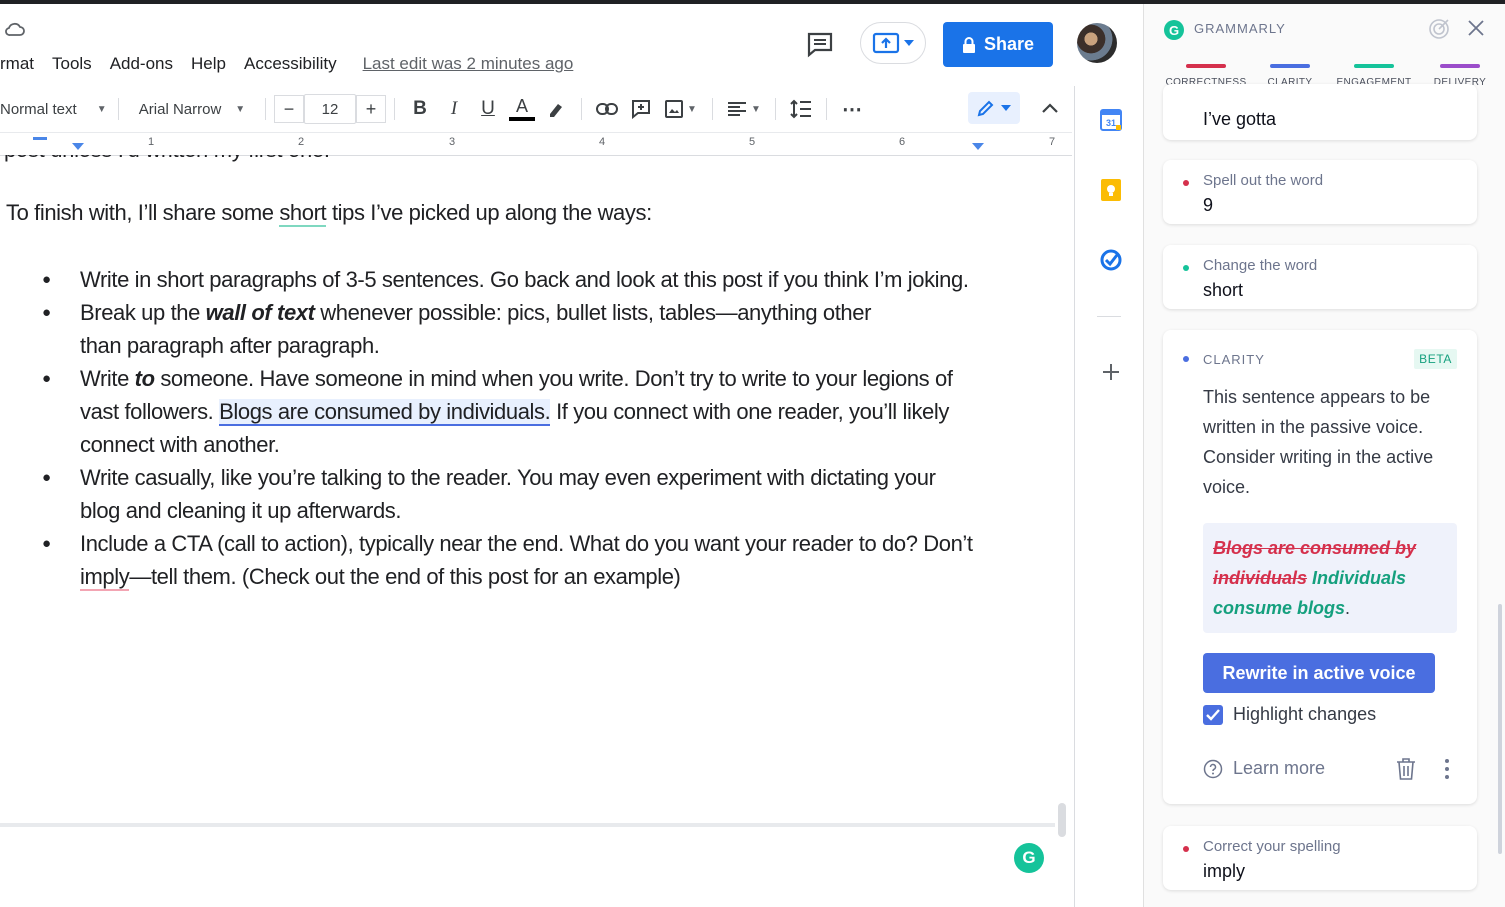 The height and width of the screenshot is (907, 1505). Describe the element at coordinates (522, 109) in the screenshot. I see `text-color-icon: A` at that location.